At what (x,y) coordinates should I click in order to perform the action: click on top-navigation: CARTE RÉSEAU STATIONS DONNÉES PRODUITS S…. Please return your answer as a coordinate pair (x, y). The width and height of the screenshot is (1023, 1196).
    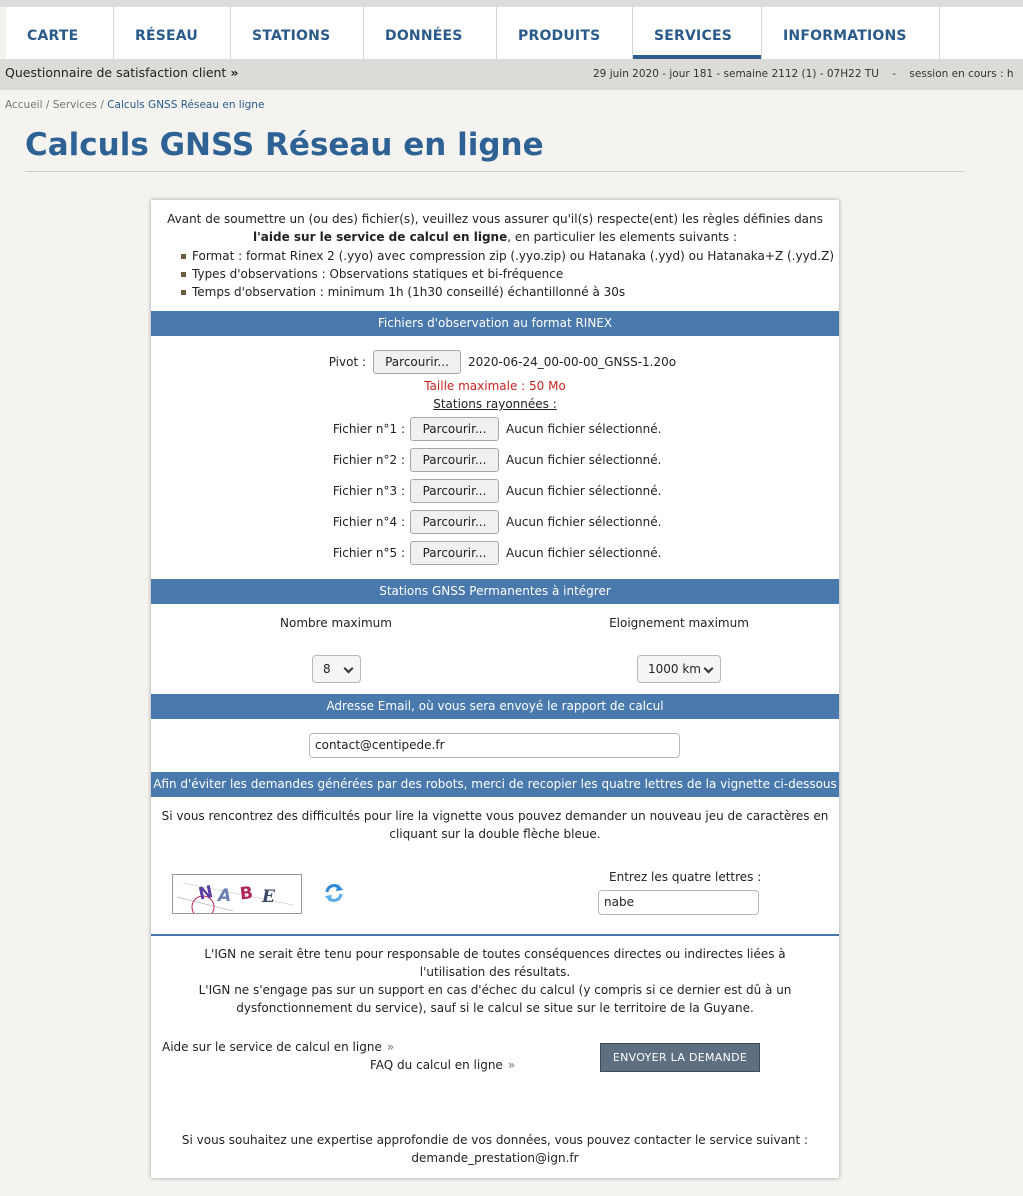
    Looking at the image, I should click on (511, 30).